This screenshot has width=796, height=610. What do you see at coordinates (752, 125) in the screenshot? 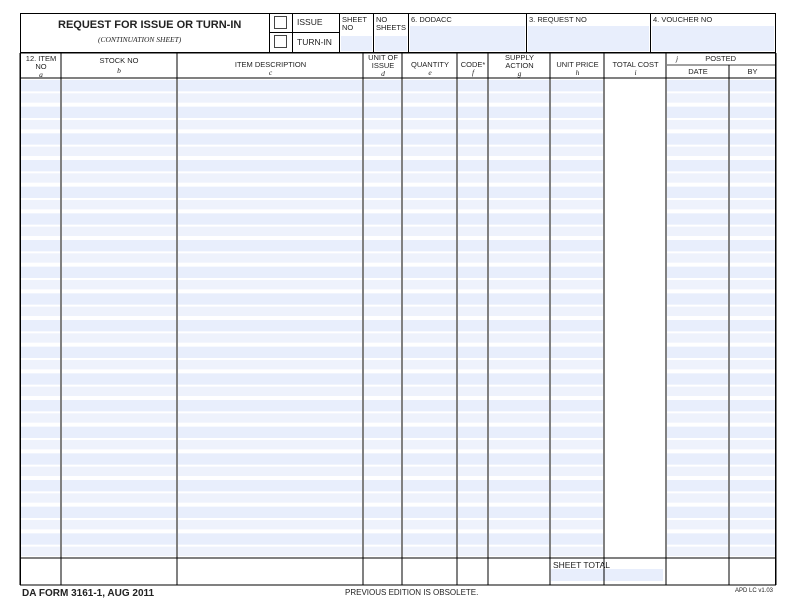
I see `cell-date-row-2-b` at bounding box center [752, 125].